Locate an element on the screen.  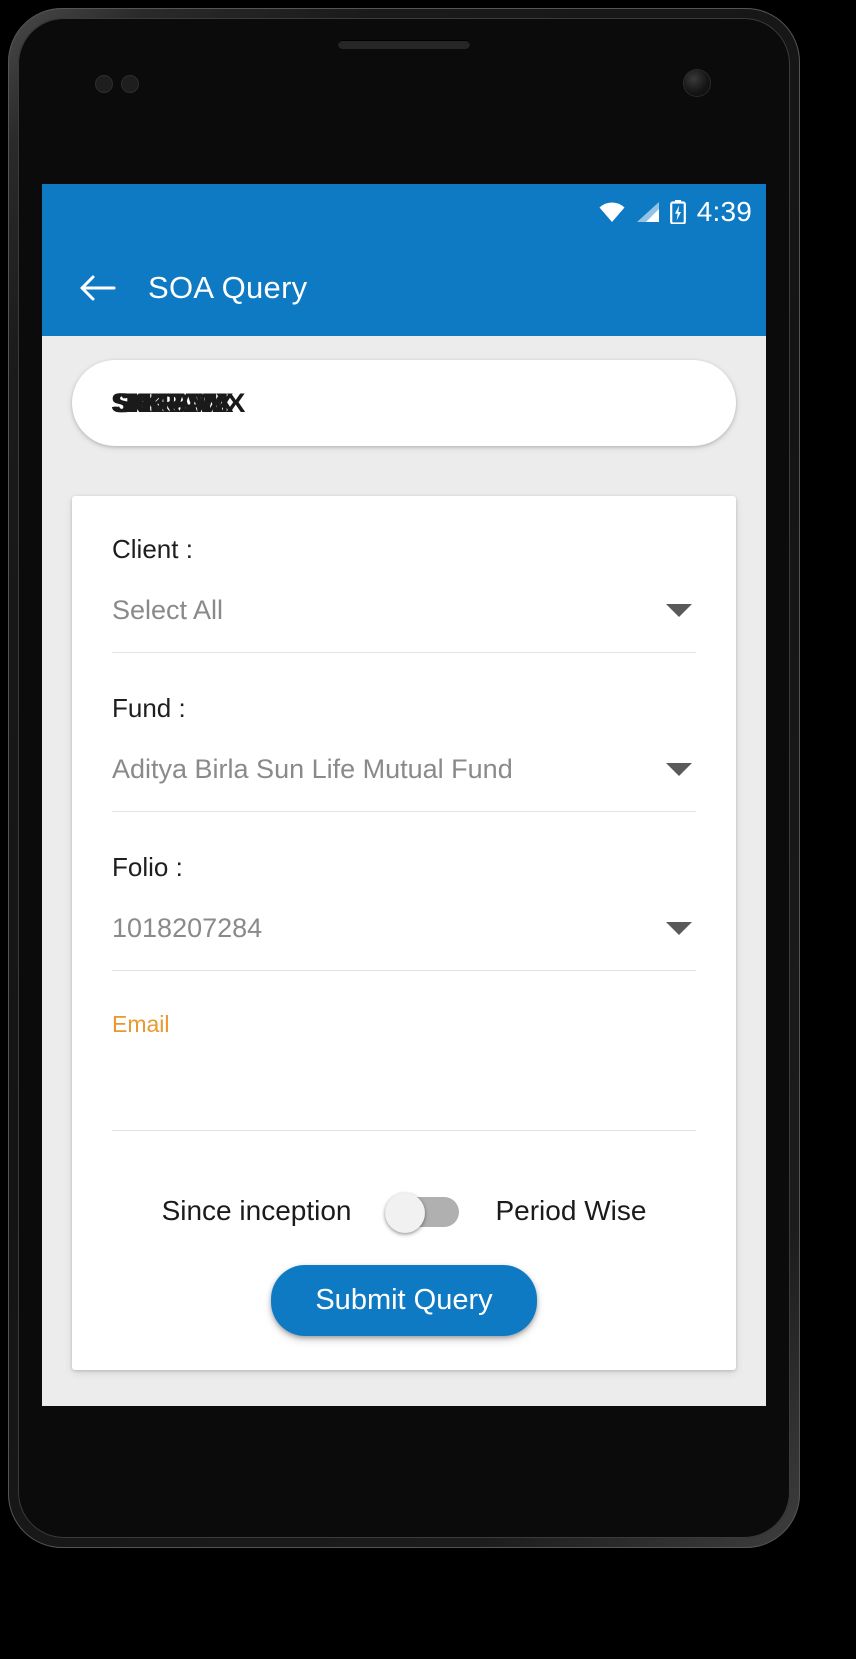
since-inception-label: Since inception is located at coordinates (256, 1210).